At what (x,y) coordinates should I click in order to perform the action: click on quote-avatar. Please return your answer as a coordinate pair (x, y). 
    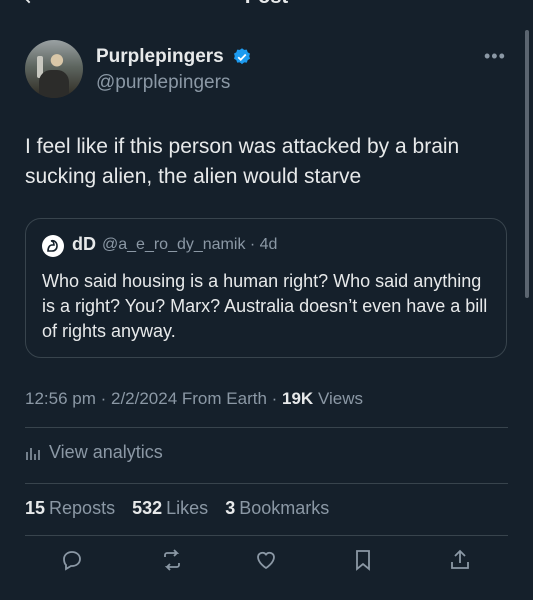
    Looking at the image, I should click on (53, 246).